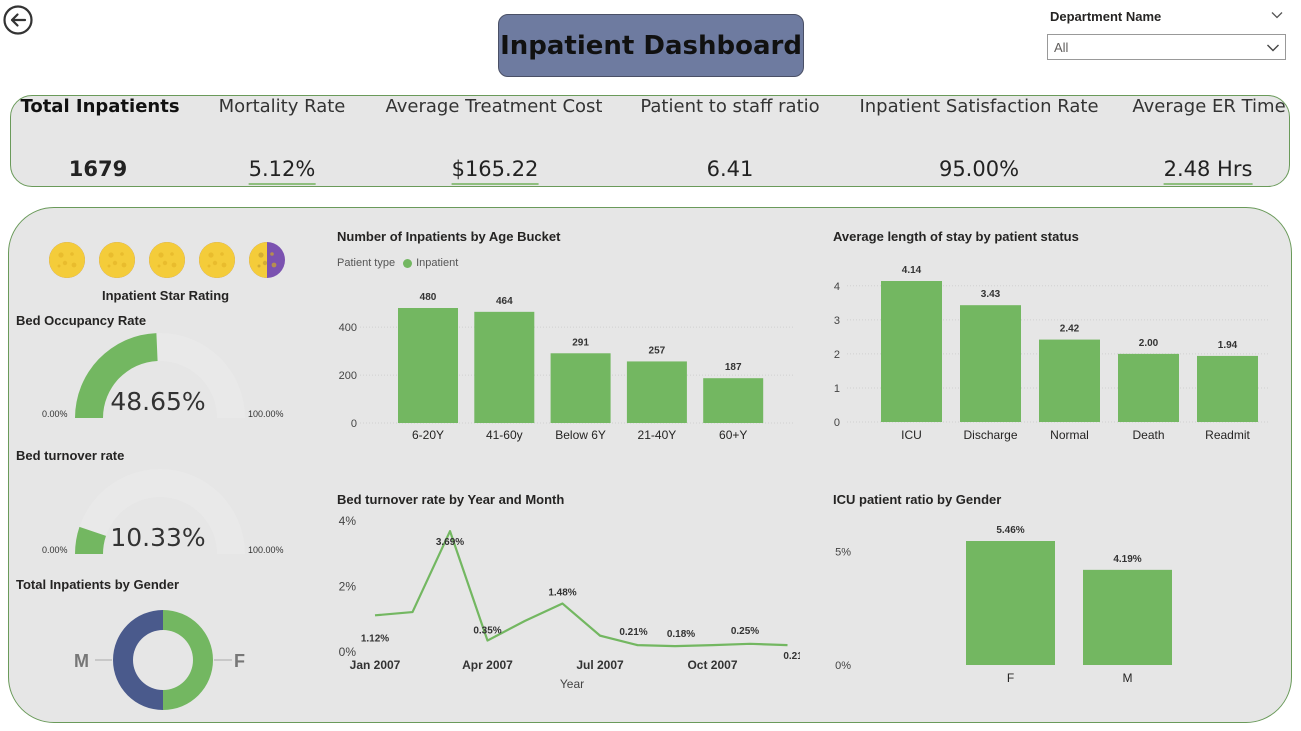 The image size is (1301, 731). What do you see at coordinates (1010, 530) in the screenshot?
I see `data-label: 5.46%` at bounding box center [1010, 530].